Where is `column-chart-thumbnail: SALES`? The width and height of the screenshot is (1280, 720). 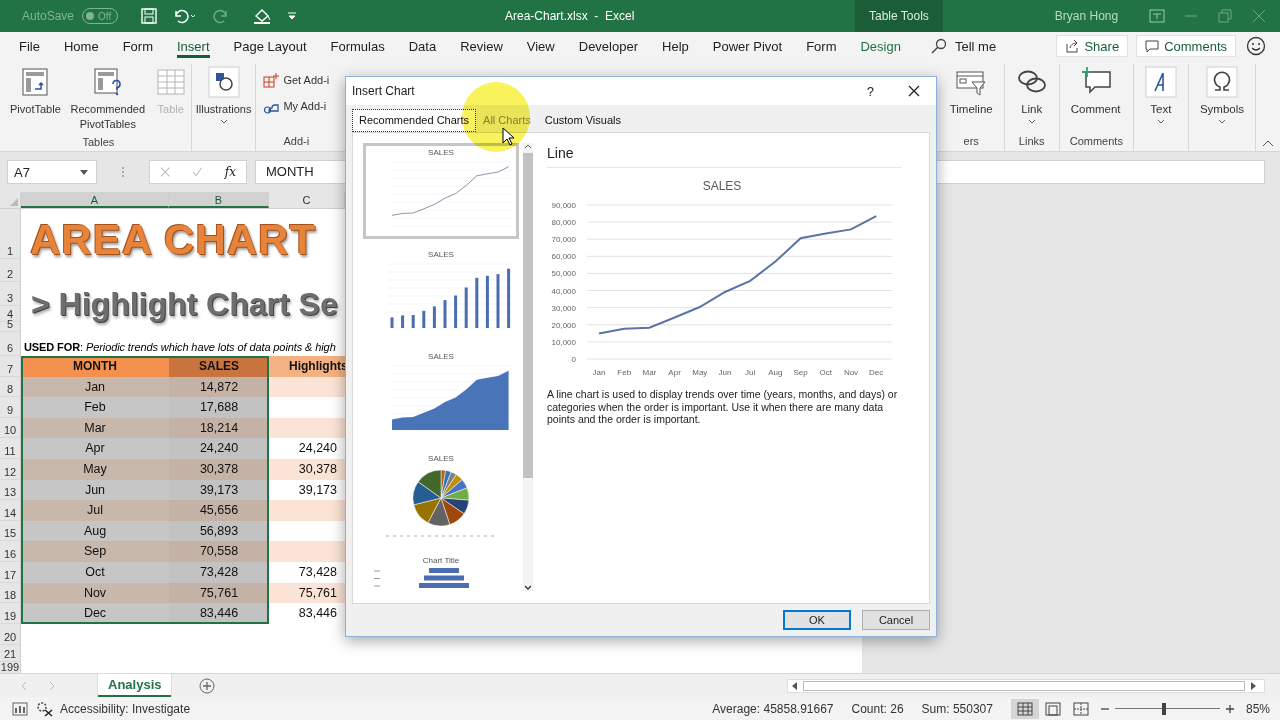
column-chart-thumbnail: SALES is located at coordinates (441, 293).